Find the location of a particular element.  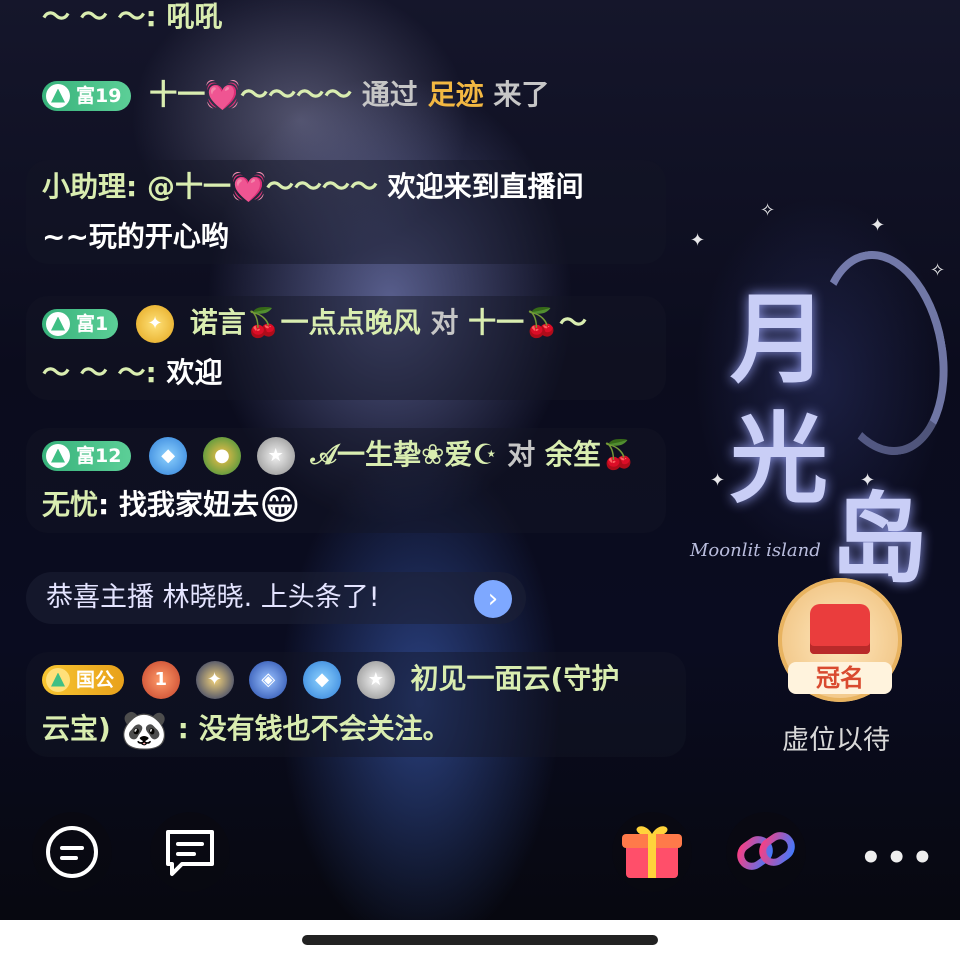

throne-icon is located at coordinates (840, 629).